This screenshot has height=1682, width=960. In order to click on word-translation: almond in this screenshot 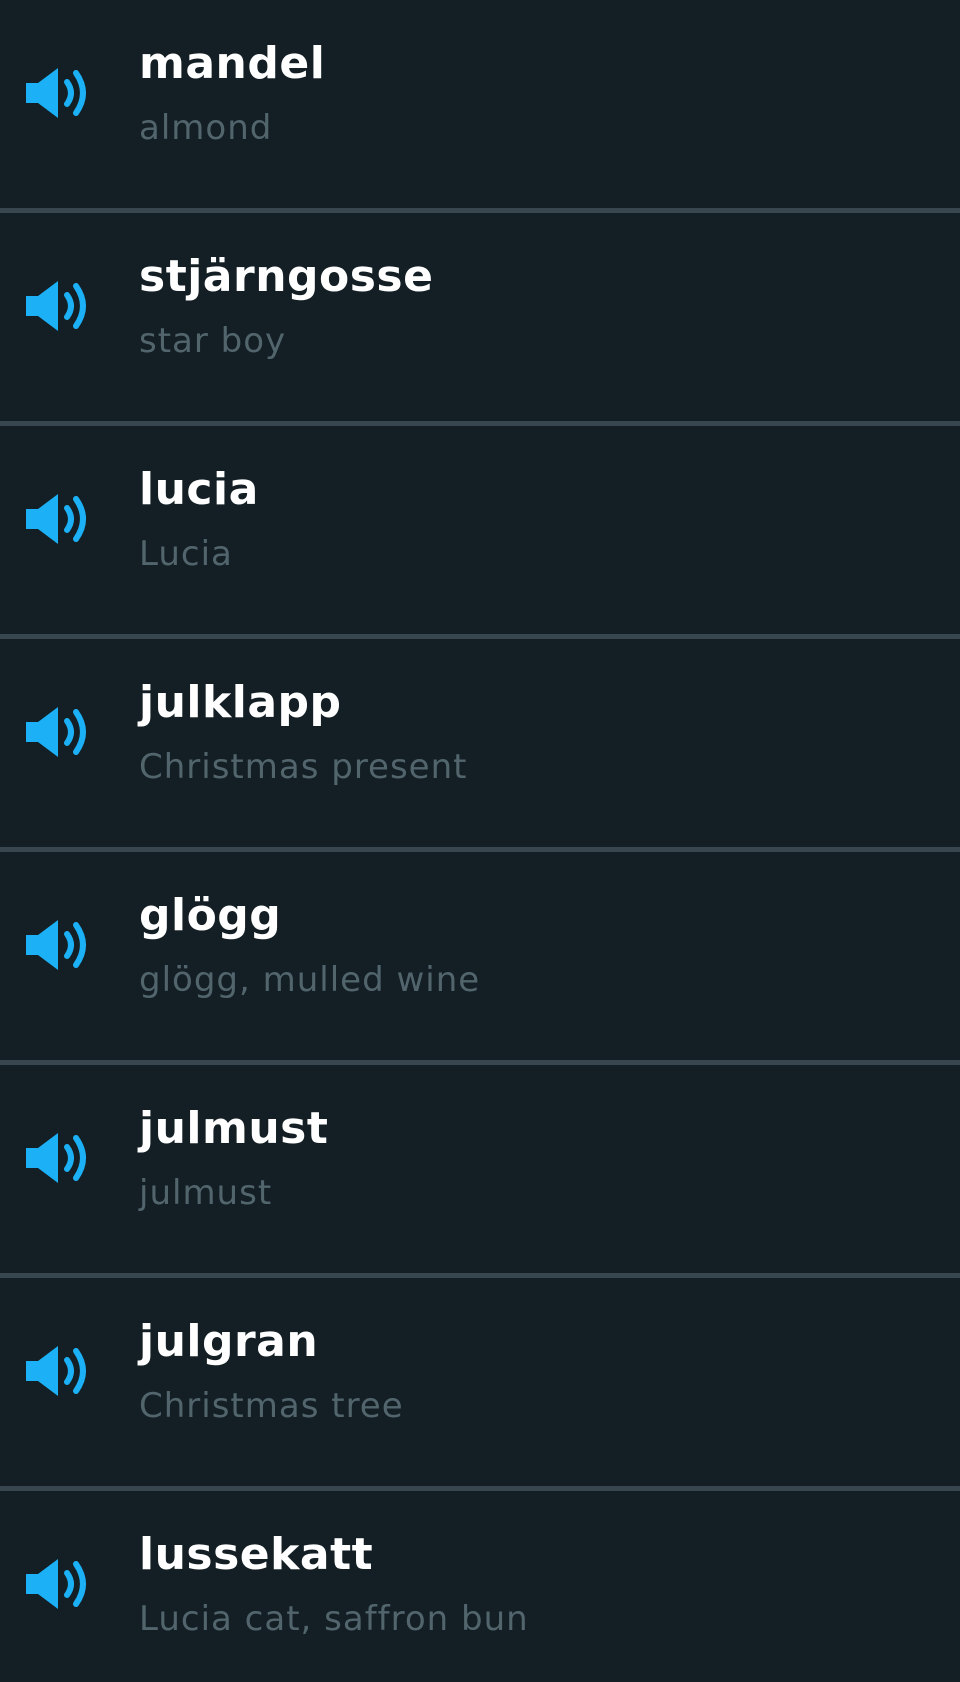, I will do `click(206, 128)`.